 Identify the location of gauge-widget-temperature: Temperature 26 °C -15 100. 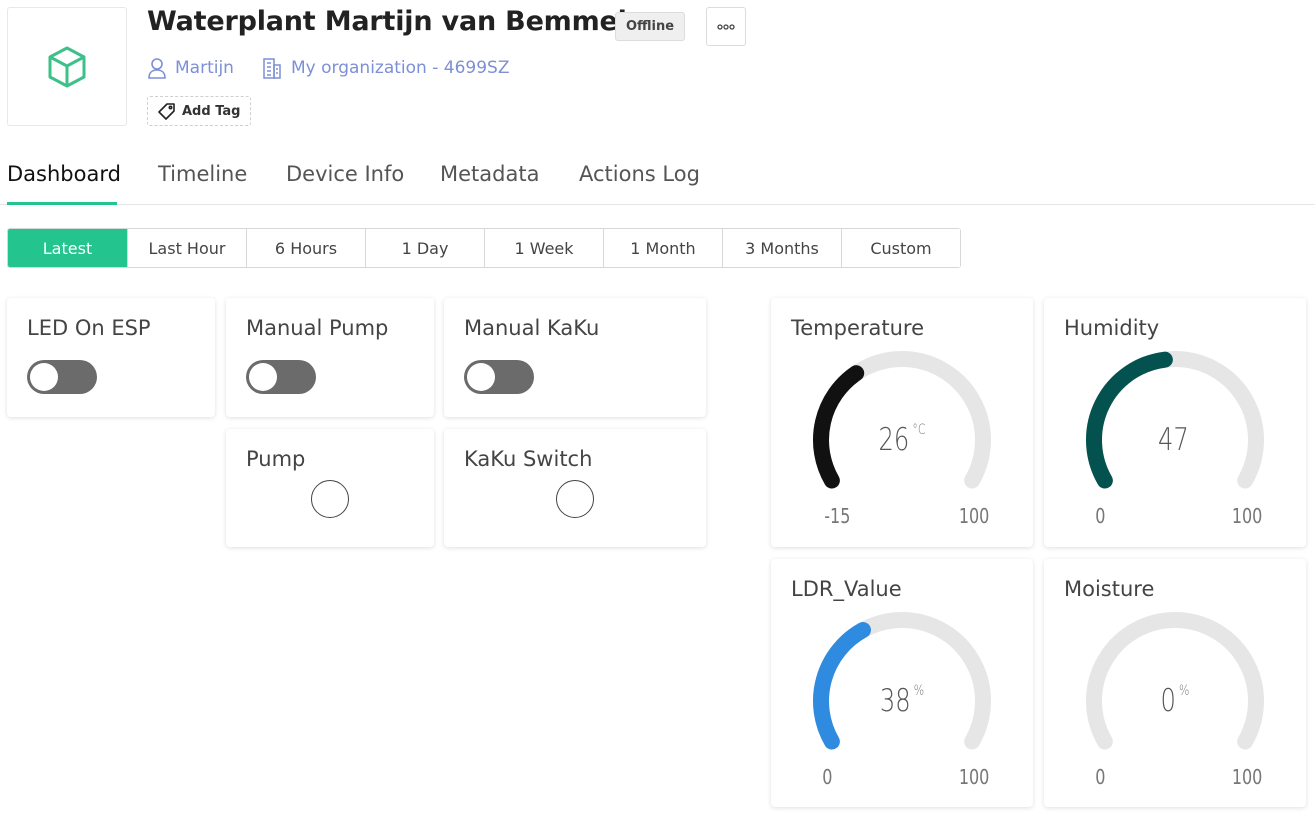
(902, 422).